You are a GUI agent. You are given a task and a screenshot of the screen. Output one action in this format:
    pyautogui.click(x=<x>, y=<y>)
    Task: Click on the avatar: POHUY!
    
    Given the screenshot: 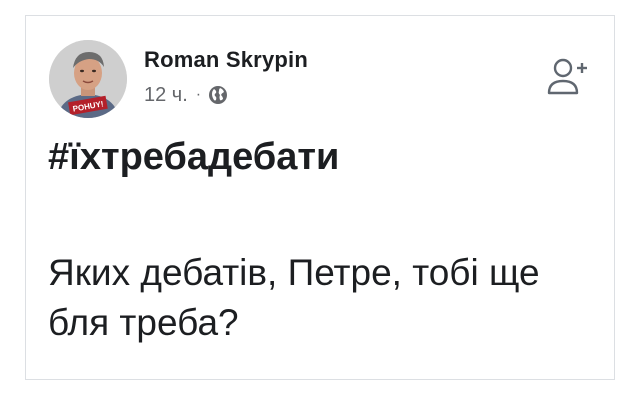 What is the action you would take?
    pyautogui.click(x=88, y=79)
    